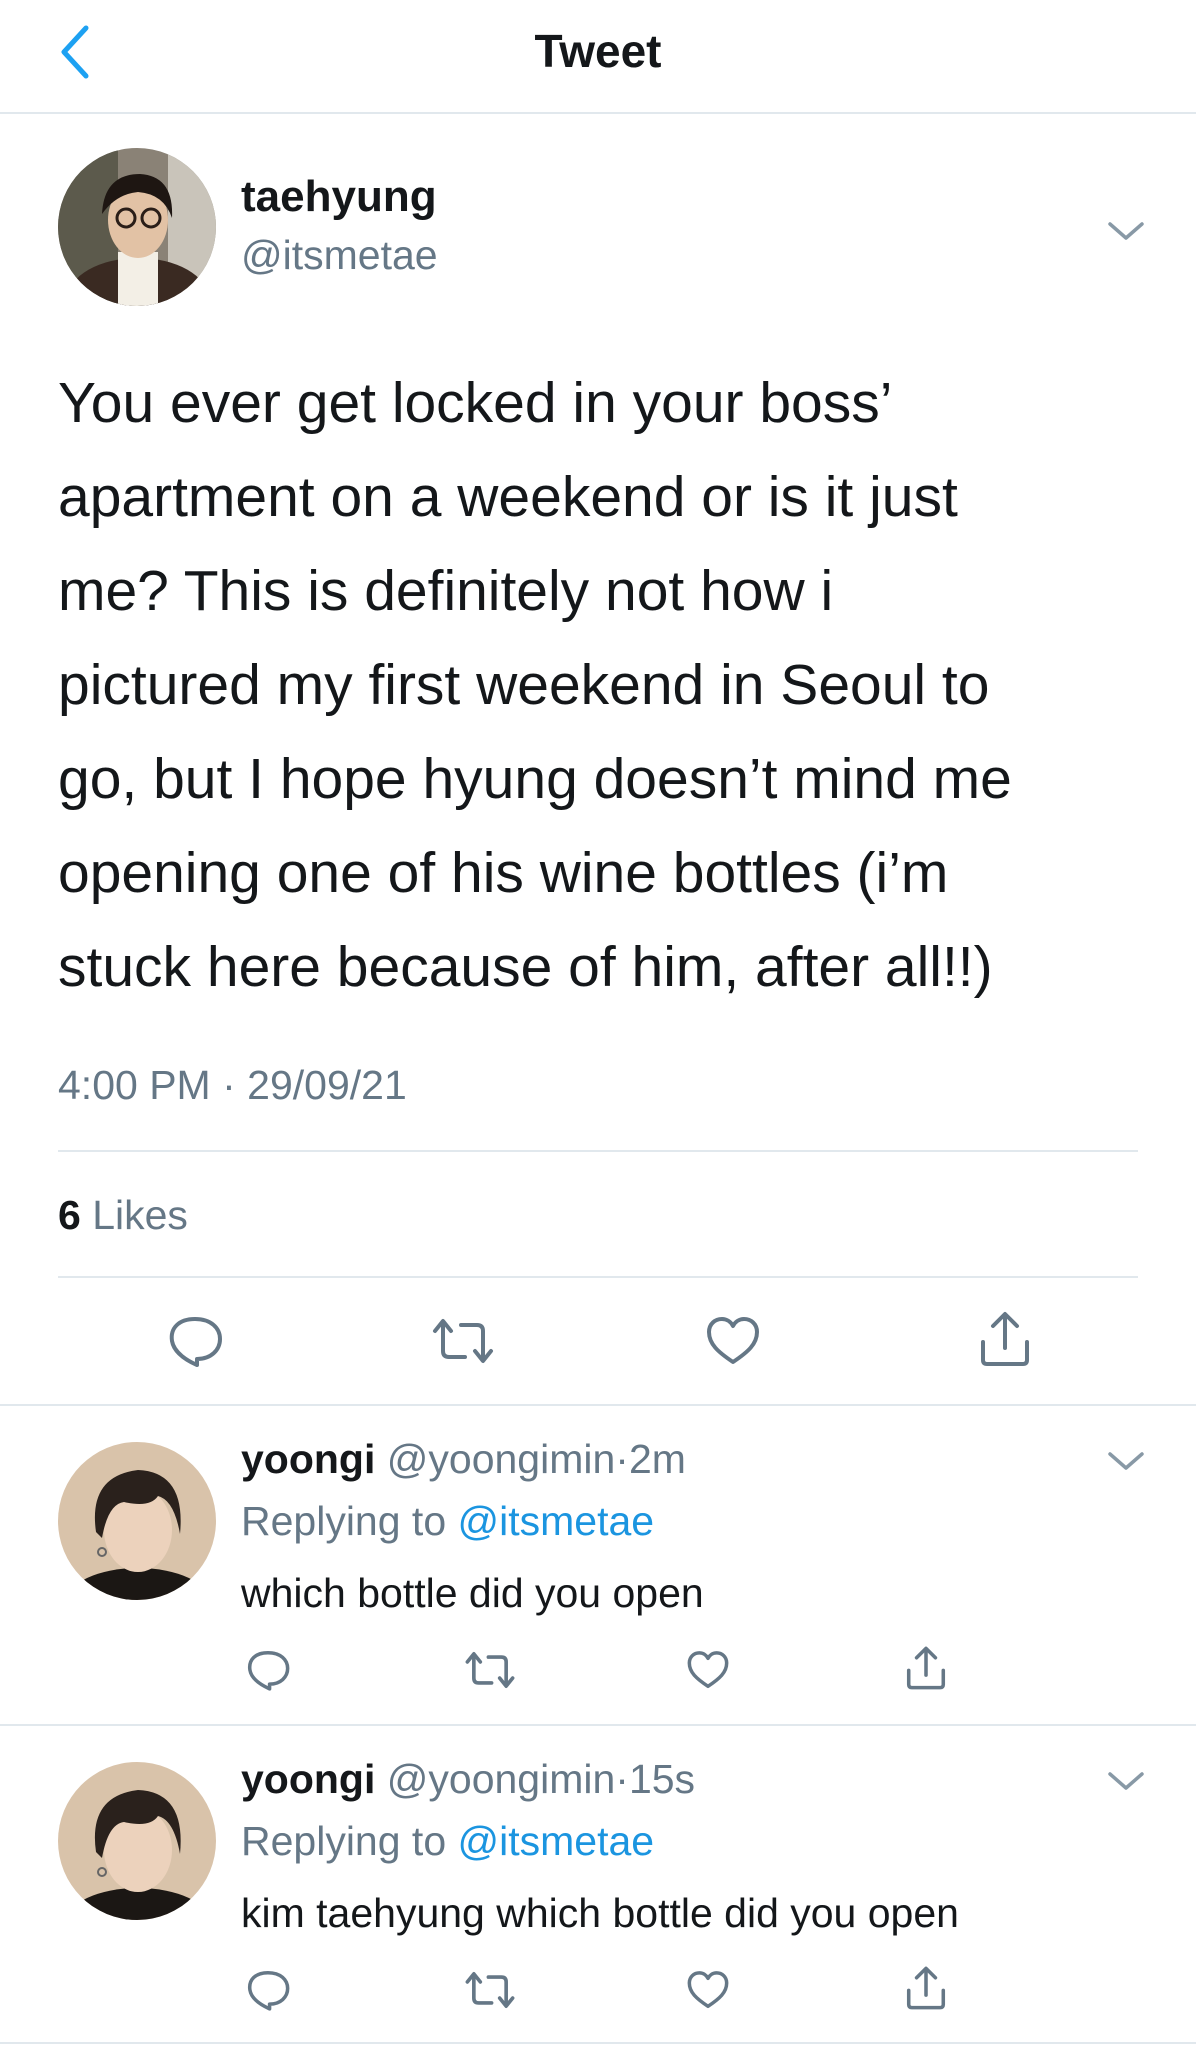 The width and height of the screenshot is (1196, 2048). What do you see at coordinates (327, 1085) in the screenshot?
I see `tweet-date: 29/09/21` at bounding box center [327, 1085].